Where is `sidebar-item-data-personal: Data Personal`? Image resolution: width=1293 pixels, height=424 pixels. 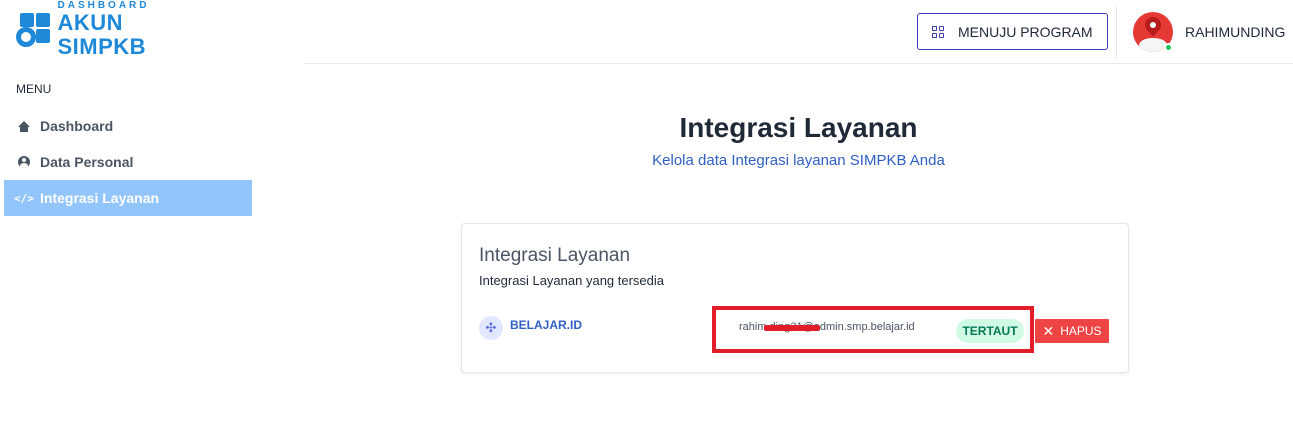
sidebar-item-data-personal: Data Personal is located at coordinates (128, 162).